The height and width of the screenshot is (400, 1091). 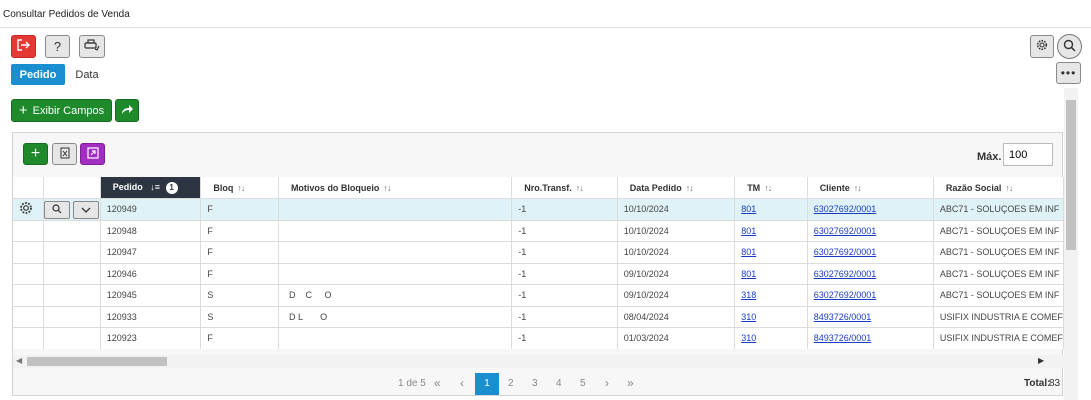 What do you see at coordinates (64, 154) in the screenshot?
I see `export-excel-button` at bounding box center [64, 154].